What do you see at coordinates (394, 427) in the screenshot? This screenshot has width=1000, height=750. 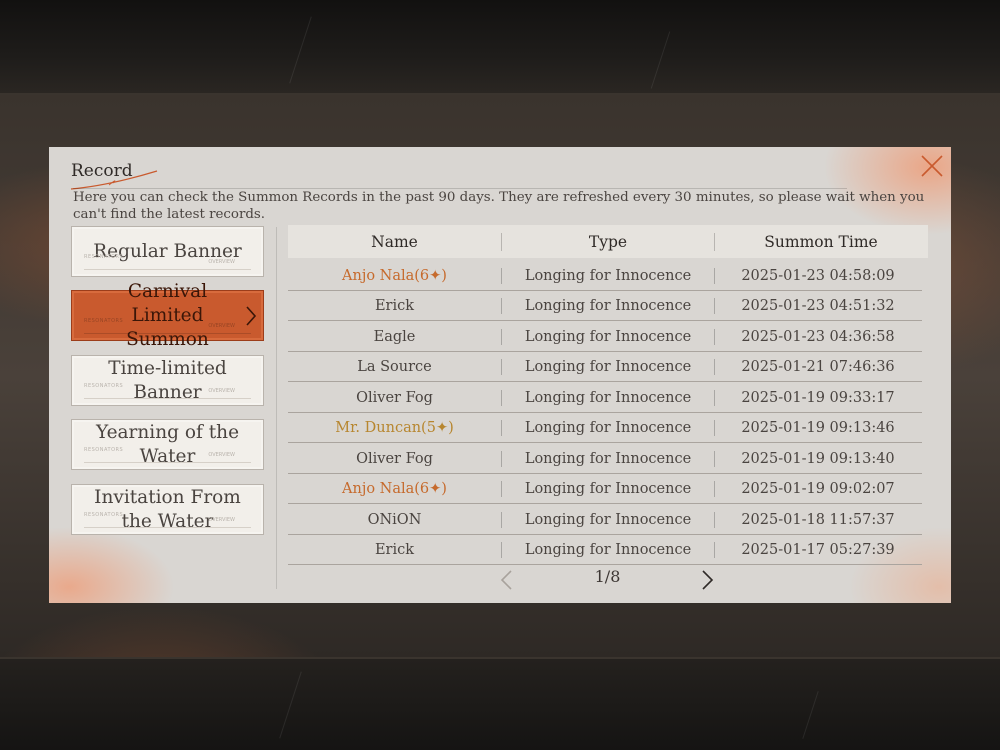 I see `cell-name: Mr. Duncan(5✦)` at bounding box center [394, 427].